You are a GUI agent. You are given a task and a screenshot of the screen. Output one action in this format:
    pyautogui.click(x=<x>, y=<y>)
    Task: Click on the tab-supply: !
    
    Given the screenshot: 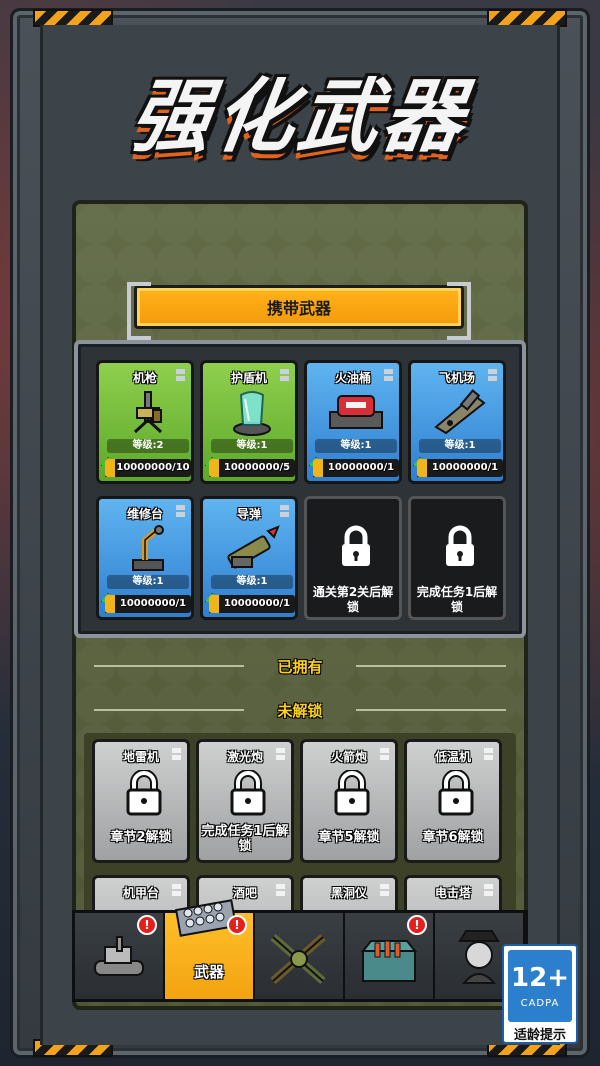 What is the action you would take?
    pyautogui.click(x=390, y=956)
    